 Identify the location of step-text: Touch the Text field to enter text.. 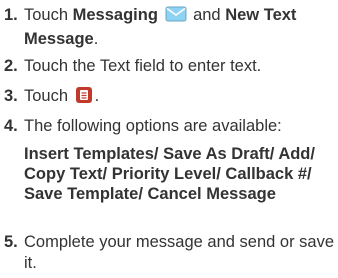
(143, 66).